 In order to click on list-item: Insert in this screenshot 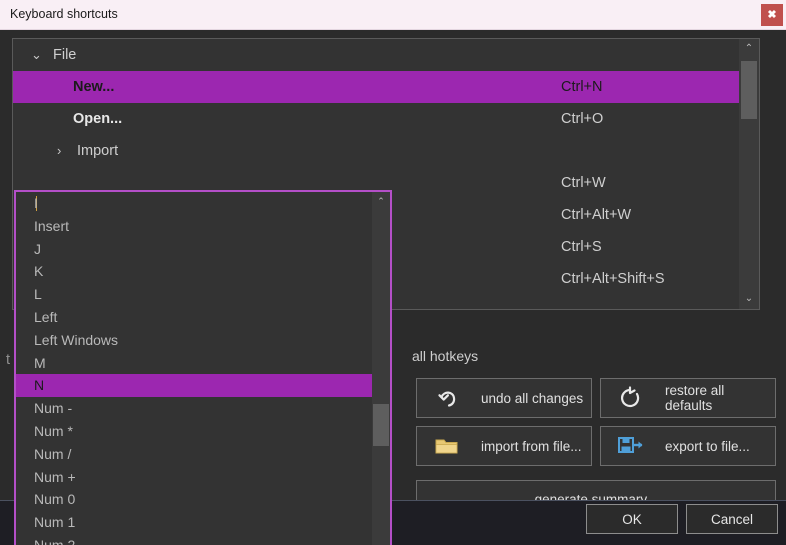, I will do `click(196, 226)`.